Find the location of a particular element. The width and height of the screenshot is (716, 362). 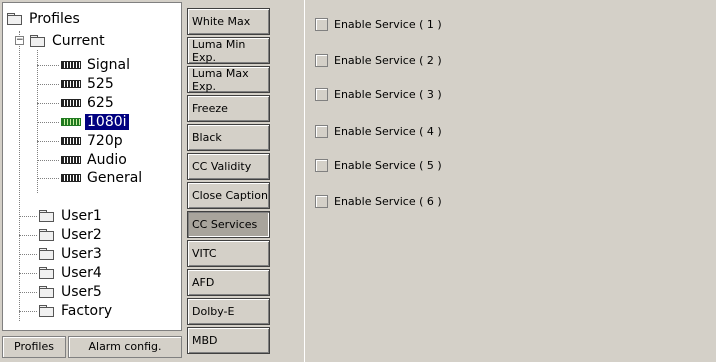

tree-node-label: User3 is located at coordinates (81, 254).